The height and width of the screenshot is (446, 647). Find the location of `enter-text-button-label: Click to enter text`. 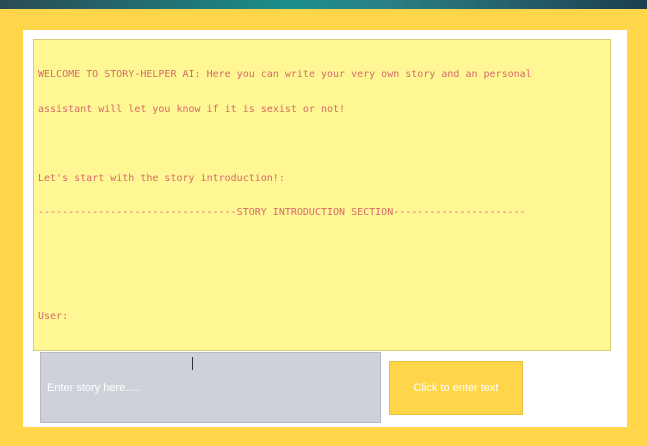

enter-text-button-label: Click to enter text is located at coordinates (456, 388).